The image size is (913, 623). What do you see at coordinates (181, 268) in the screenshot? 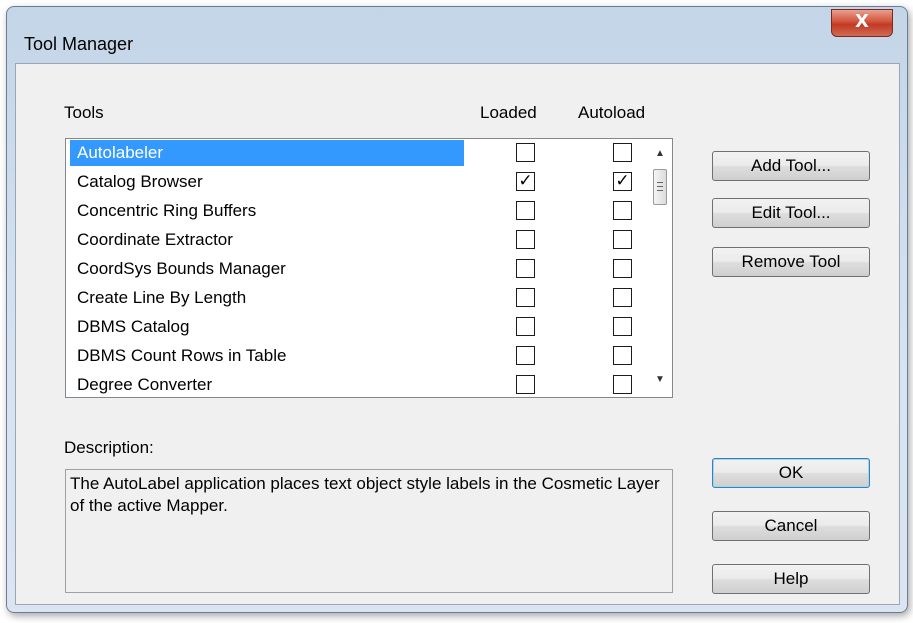
I see `tool-name: CoordSys Bounds Manager` at bounding box center [181, 268].